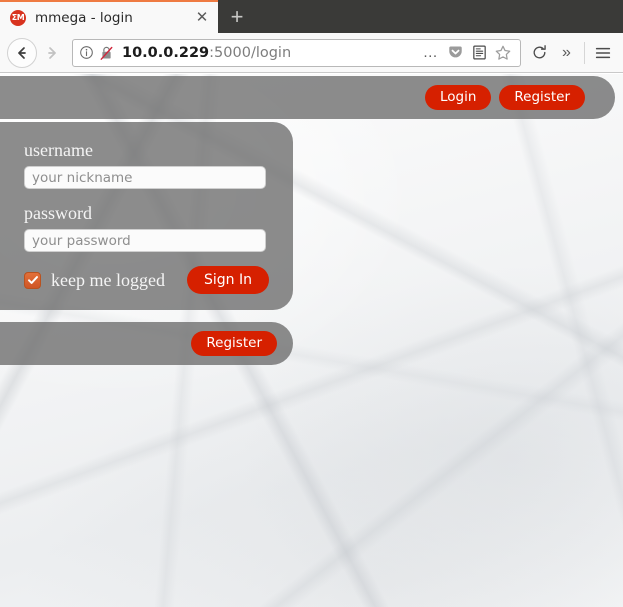  Describe the element at coordinates (58, 213) in the screenshot. I see `password-label: password` at that location.